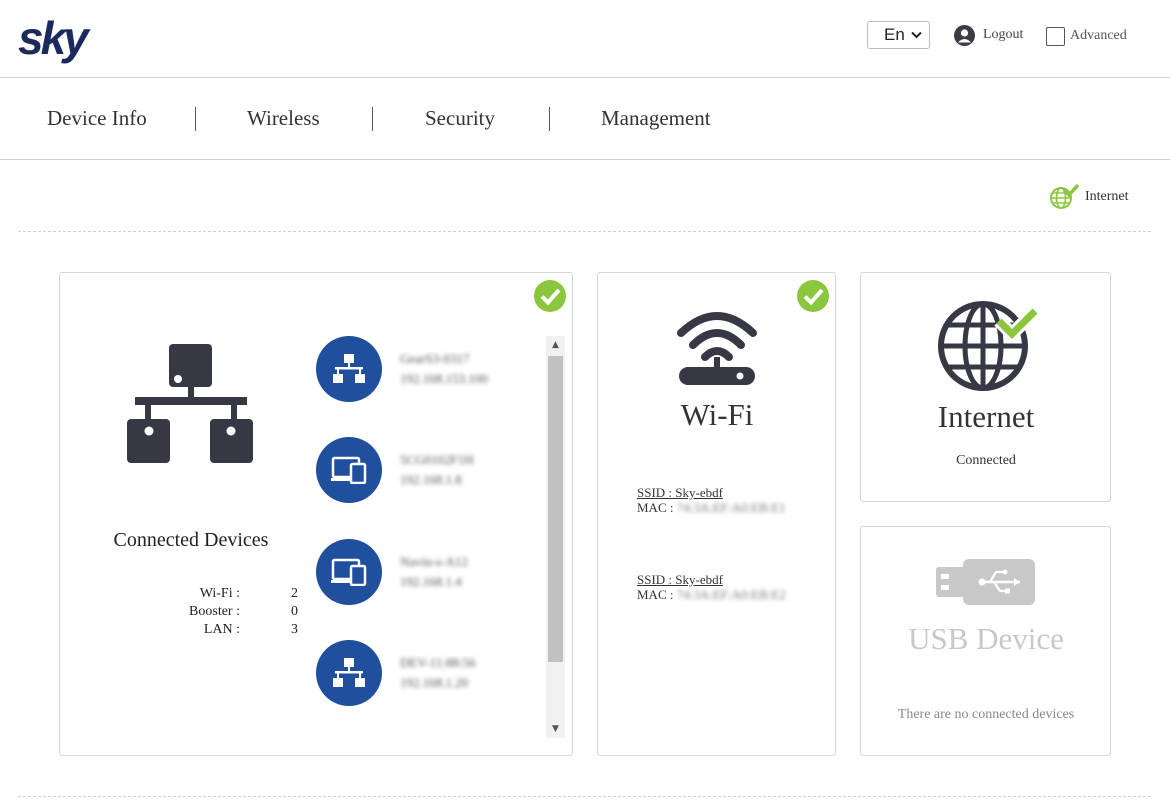 Image resolution: width=1170 pixels, height=812 pixels. Describe the element at coordinates (585, 39) in the screenshot. I see `header: sky En Logout Advanced` at that location.